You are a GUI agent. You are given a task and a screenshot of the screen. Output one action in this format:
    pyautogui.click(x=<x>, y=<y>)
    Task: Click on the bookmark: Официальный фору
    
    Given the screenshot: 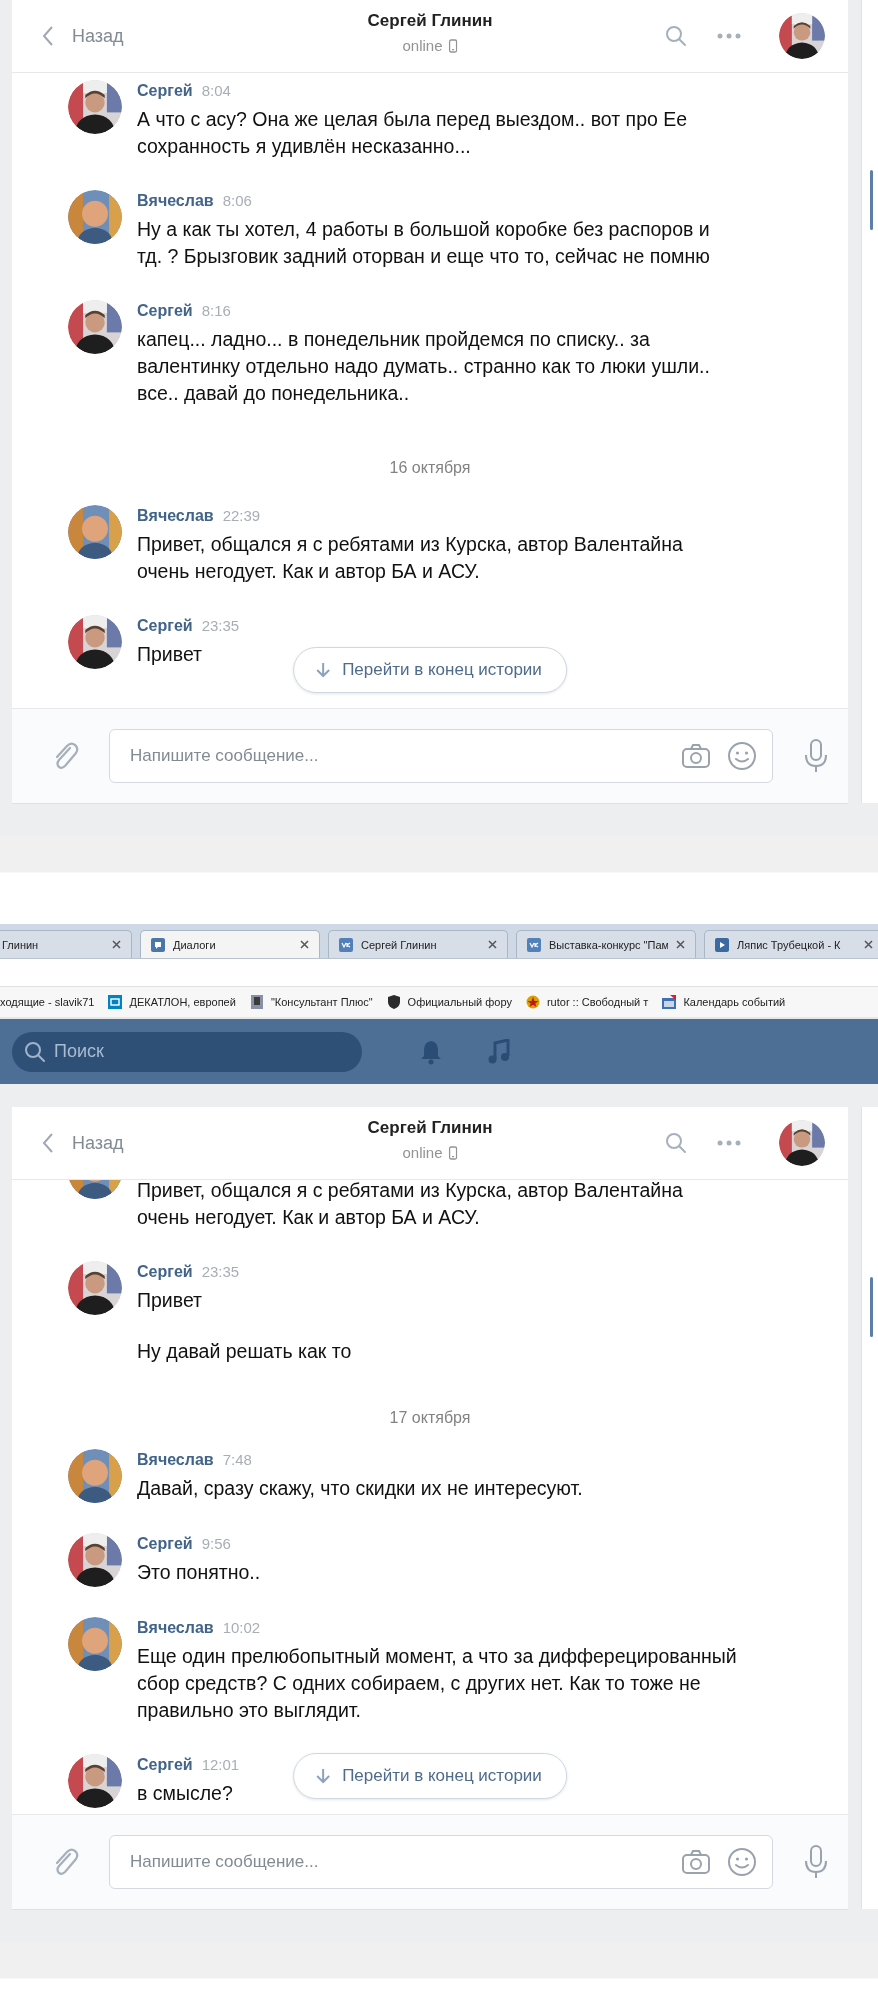 What is the action you would take?
    pyautogui.click(x=449, y=1002)
    